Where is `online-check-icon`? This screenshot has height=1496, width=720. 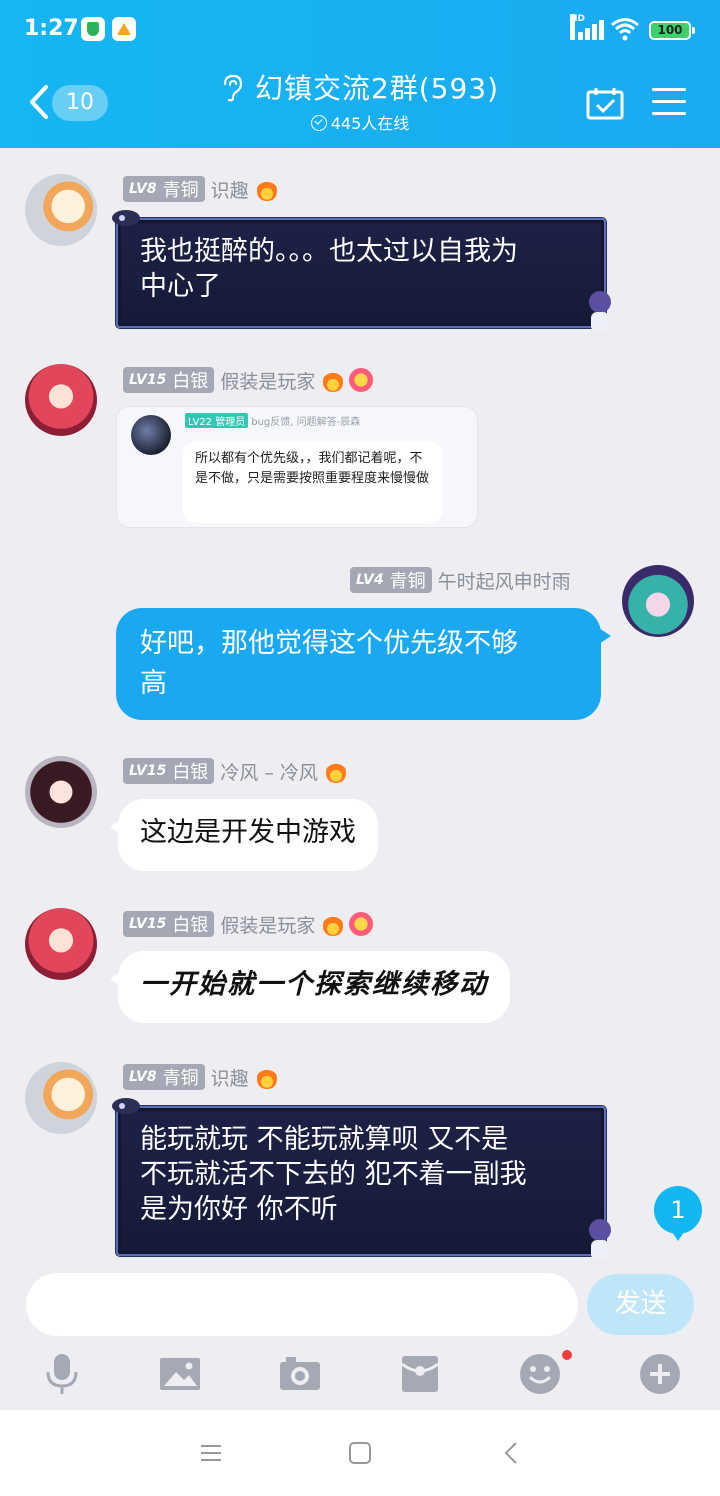 online-check-icon is located at coordinates (318, 123).